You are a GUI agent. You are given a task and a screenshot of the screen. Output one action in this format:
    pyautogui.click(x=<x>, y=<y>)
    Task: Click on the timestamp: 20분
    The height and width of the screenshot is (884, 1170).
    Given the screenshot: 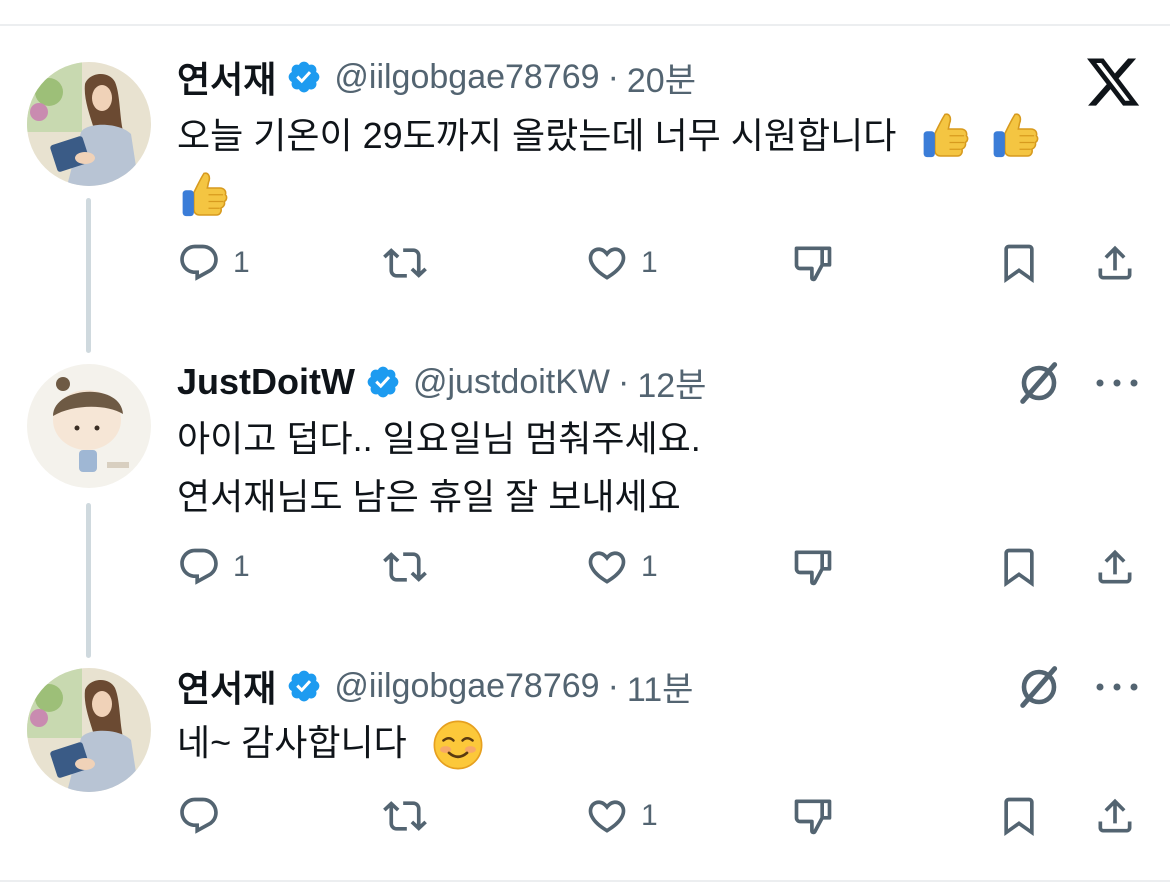 What is the action you would take?
    pyautogui.click(x=661, y=77)
    